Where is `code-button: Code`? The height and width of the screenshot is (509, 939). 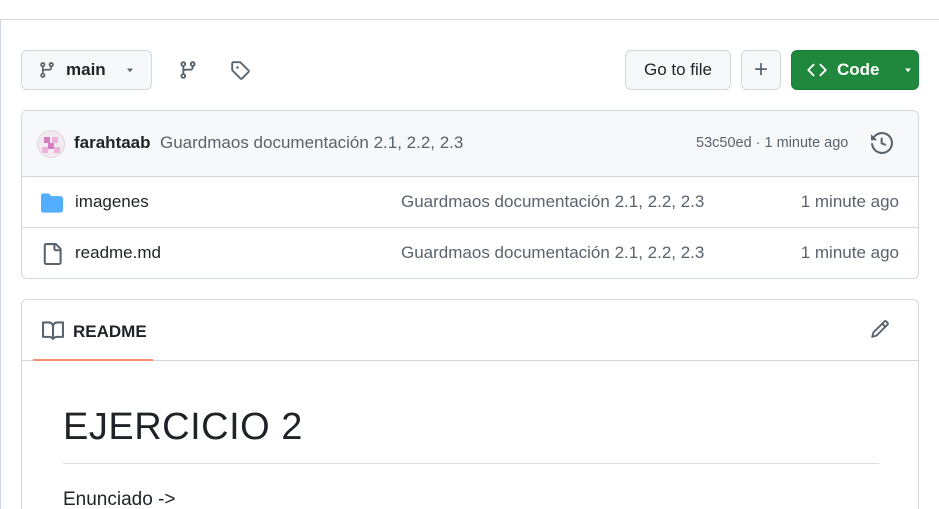 code-button: Code is located at coordinates (855, 70).